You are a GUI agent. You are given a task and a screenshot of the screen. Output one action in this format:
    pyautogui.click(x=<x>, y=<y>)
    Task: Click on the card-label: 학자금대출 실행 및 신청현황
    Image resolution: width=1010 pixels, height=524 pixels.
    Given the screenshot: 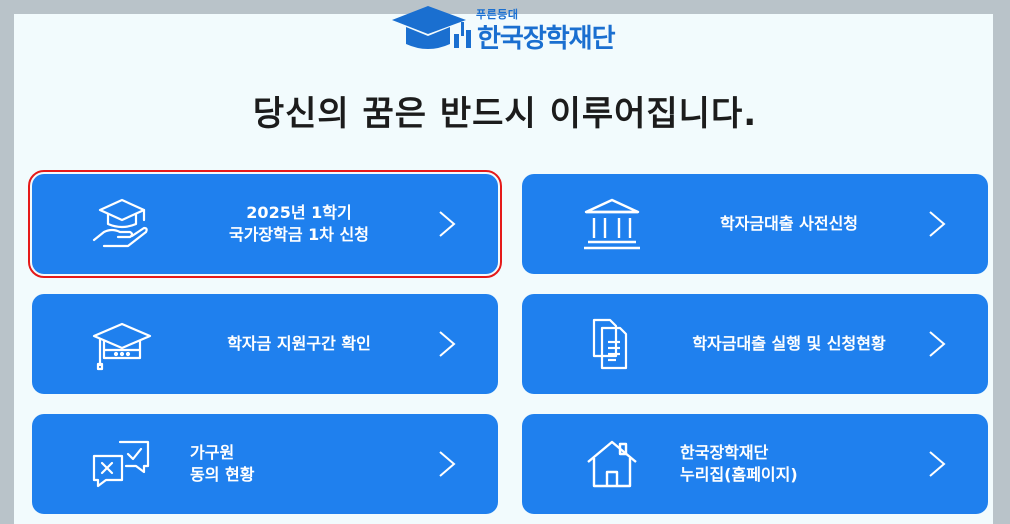 What is the action you would take?
    pyautogui.click(x=789, y=344)
    